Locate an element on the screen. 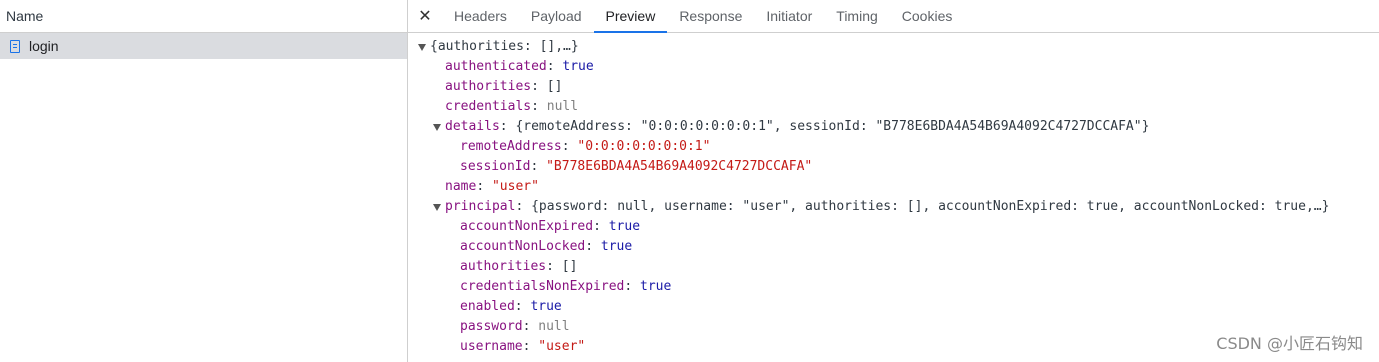  property-row: authenticated: true is located at coordinates (519, 66).